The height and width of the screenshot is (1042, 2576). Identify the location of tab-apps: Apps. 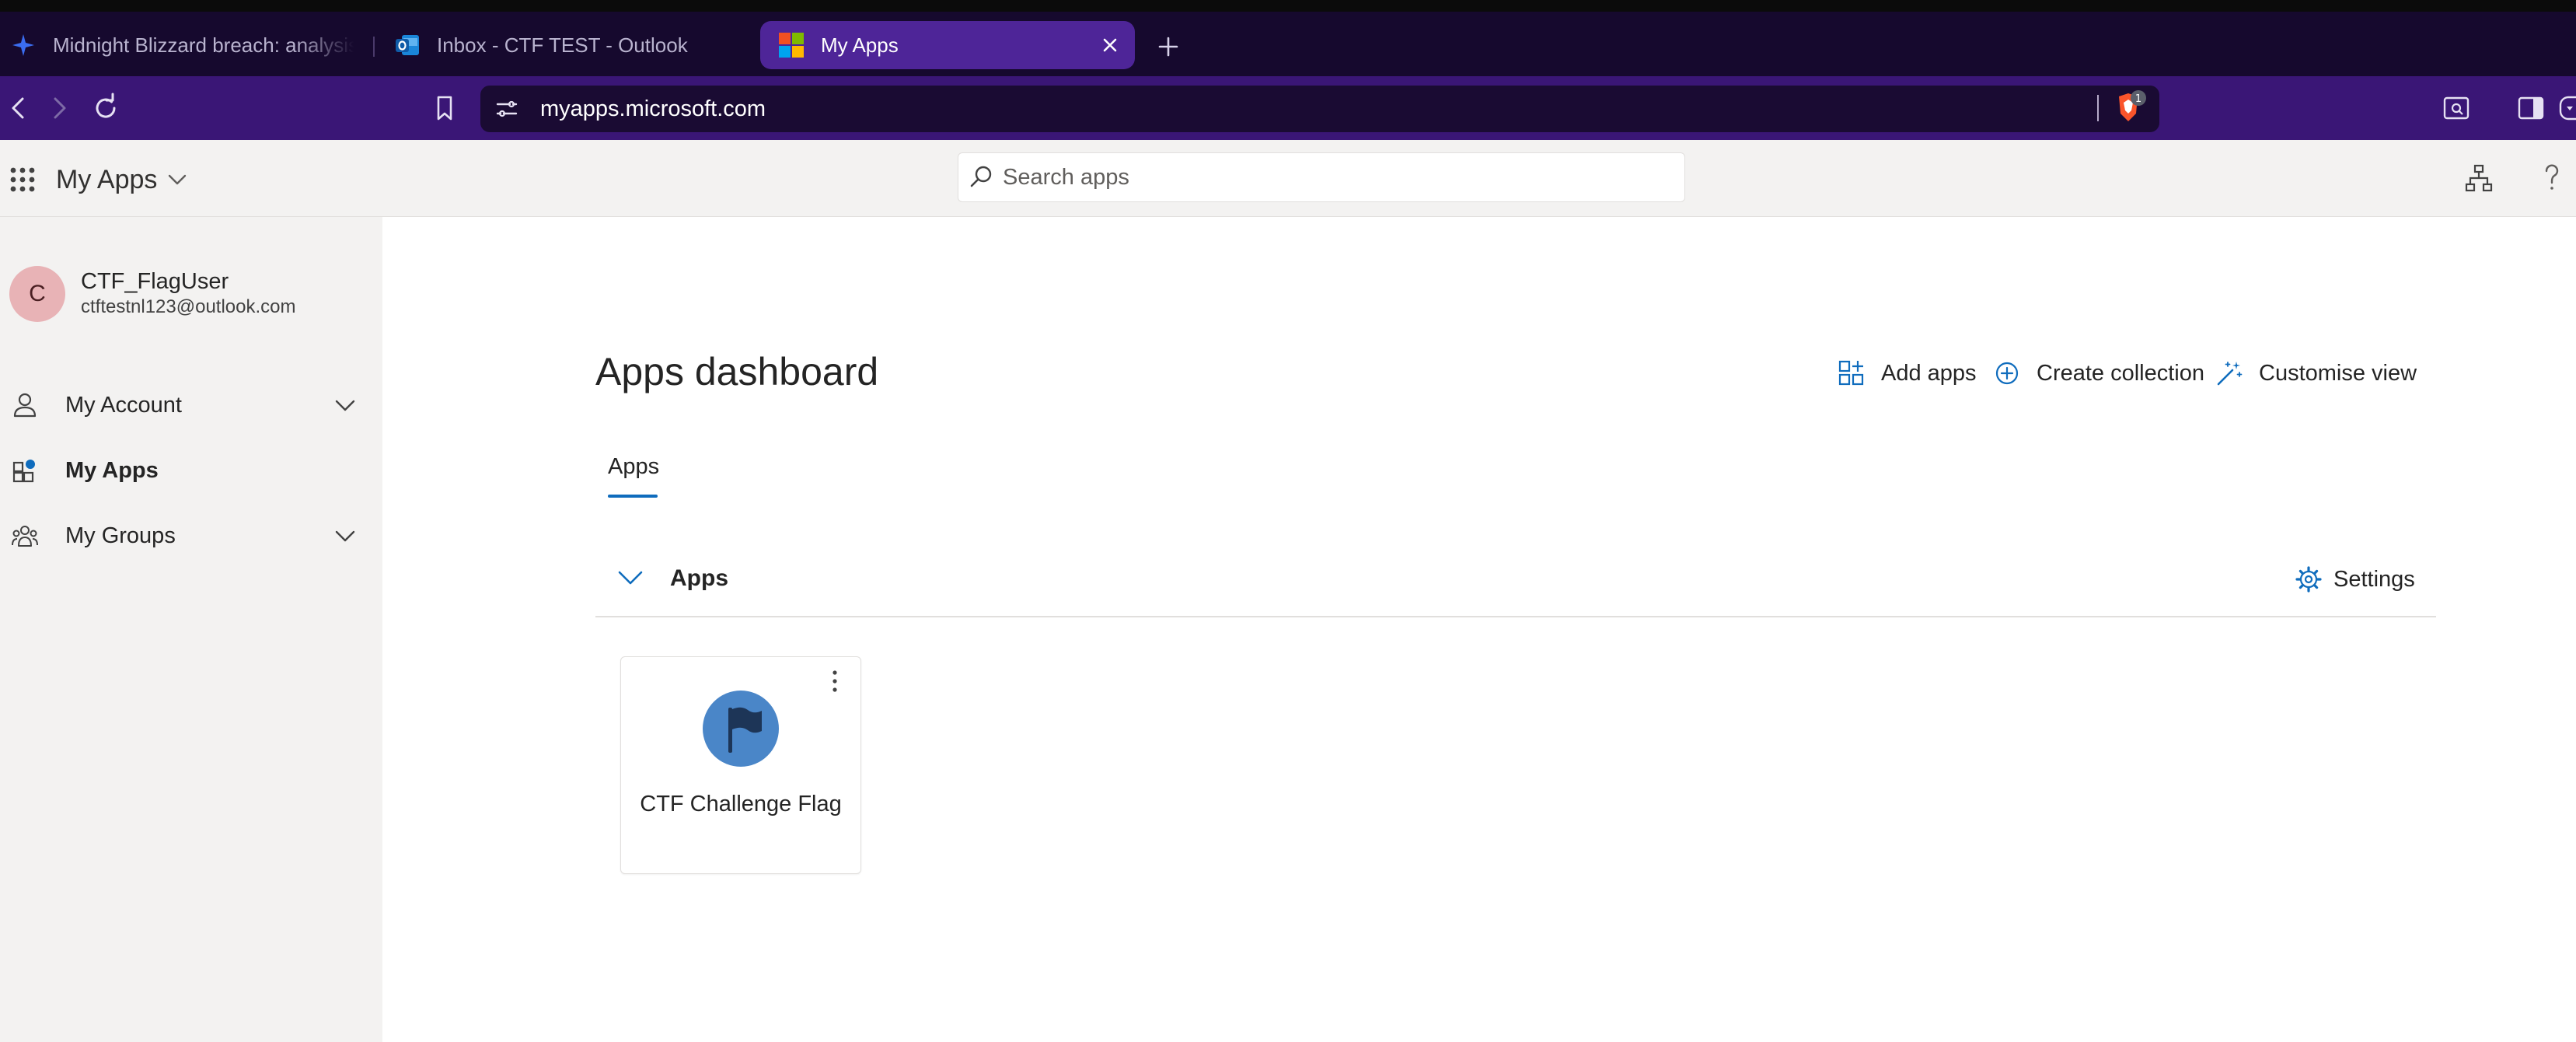
(634, 466).